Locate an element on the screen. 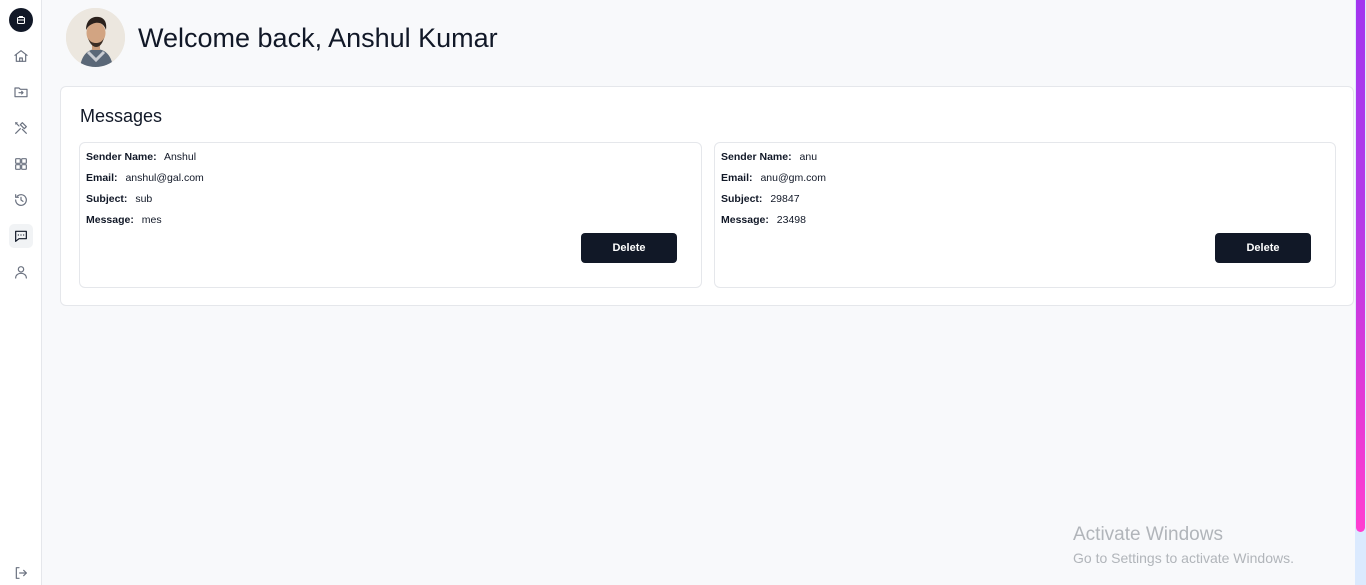 Image resolution: width=1366 pixels, height=585 pixels. sidebar-item-history is located at coordinates (21, 200).